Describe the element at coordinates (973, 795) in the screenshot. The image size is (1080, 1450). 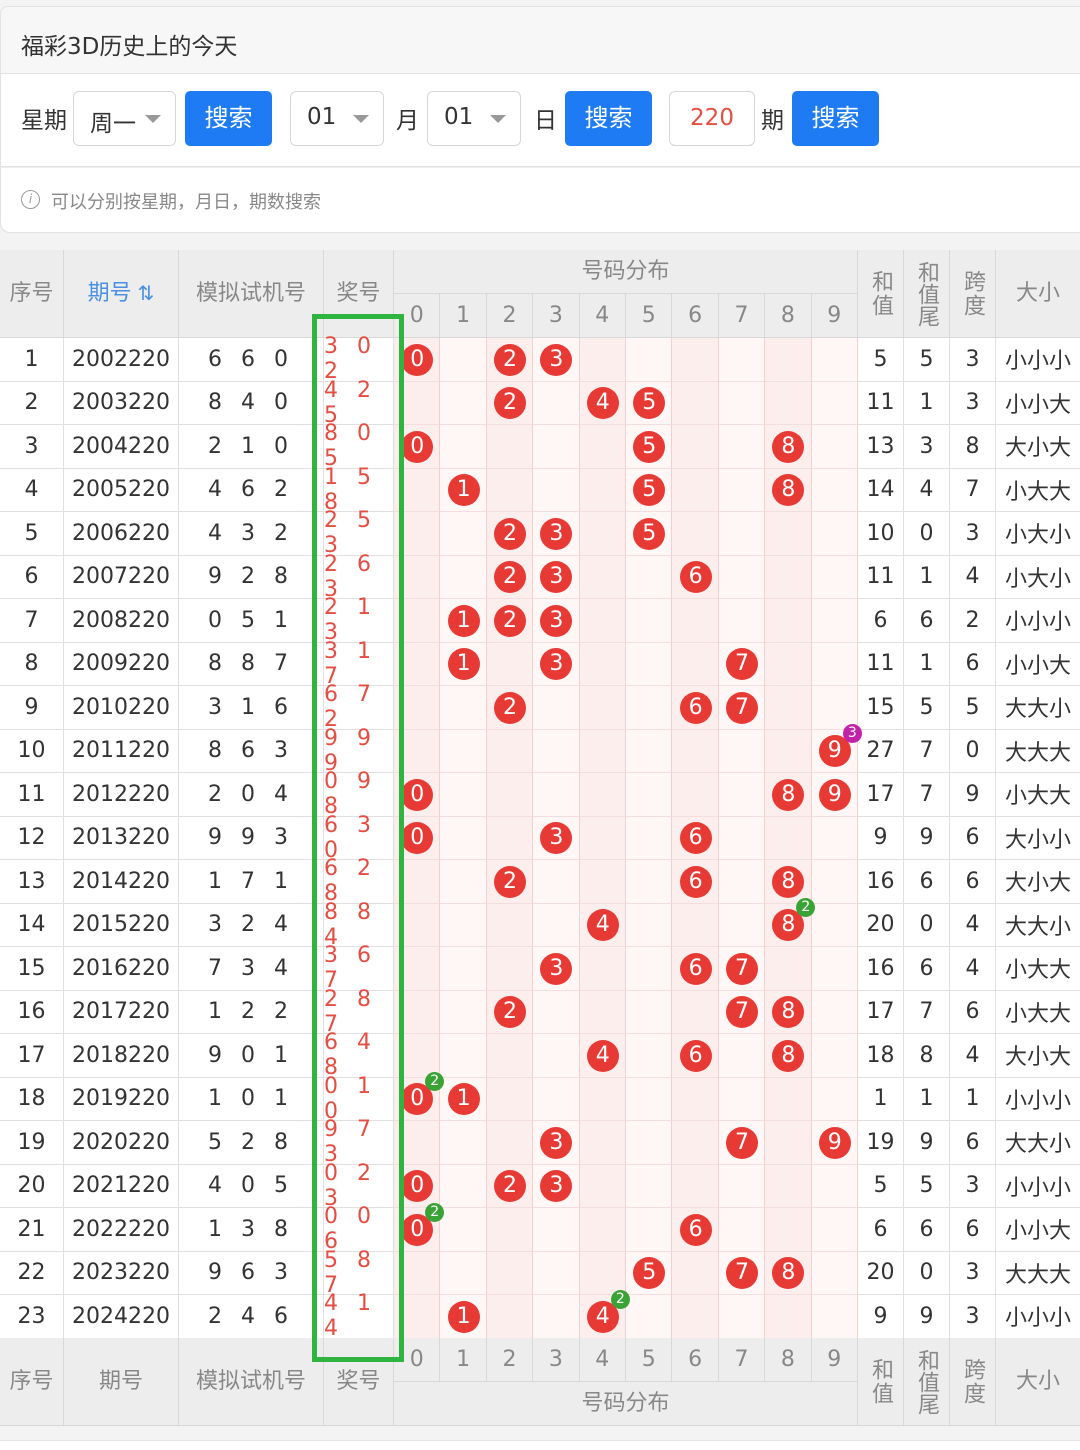
I see `row-span: 9` at that location.